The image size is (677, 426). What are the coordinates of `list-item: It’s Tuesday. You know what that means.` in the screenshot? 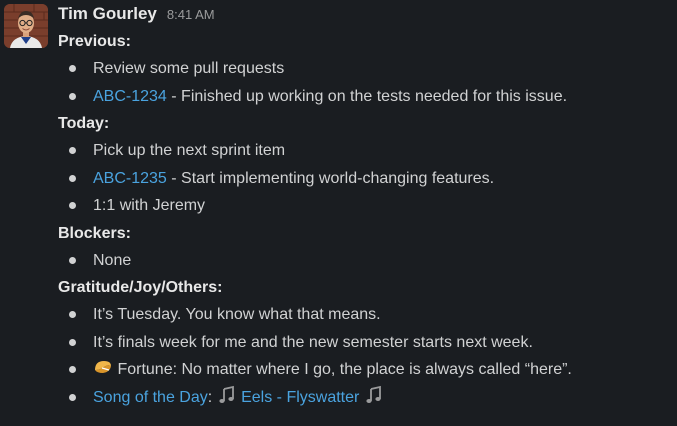 It's located at (364, 315).